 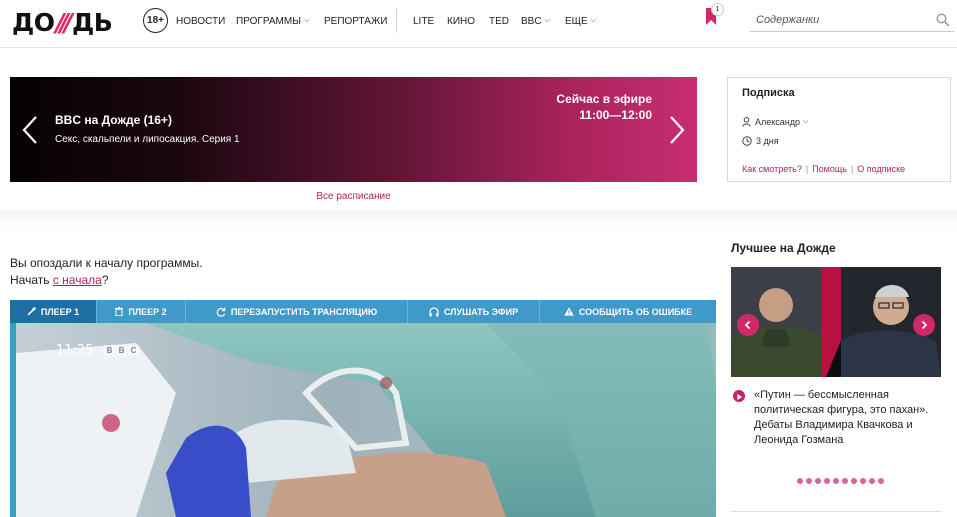 I want to click on tab-label: СЛУШАТЬ ЭФИР, so click(x=481, y=311).